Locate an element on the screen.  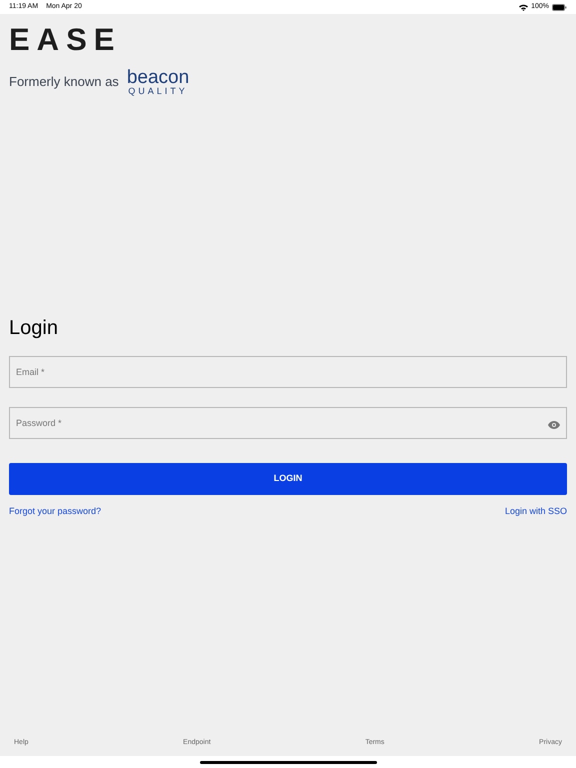
wifi-icon is located at coordinates (523, 7).